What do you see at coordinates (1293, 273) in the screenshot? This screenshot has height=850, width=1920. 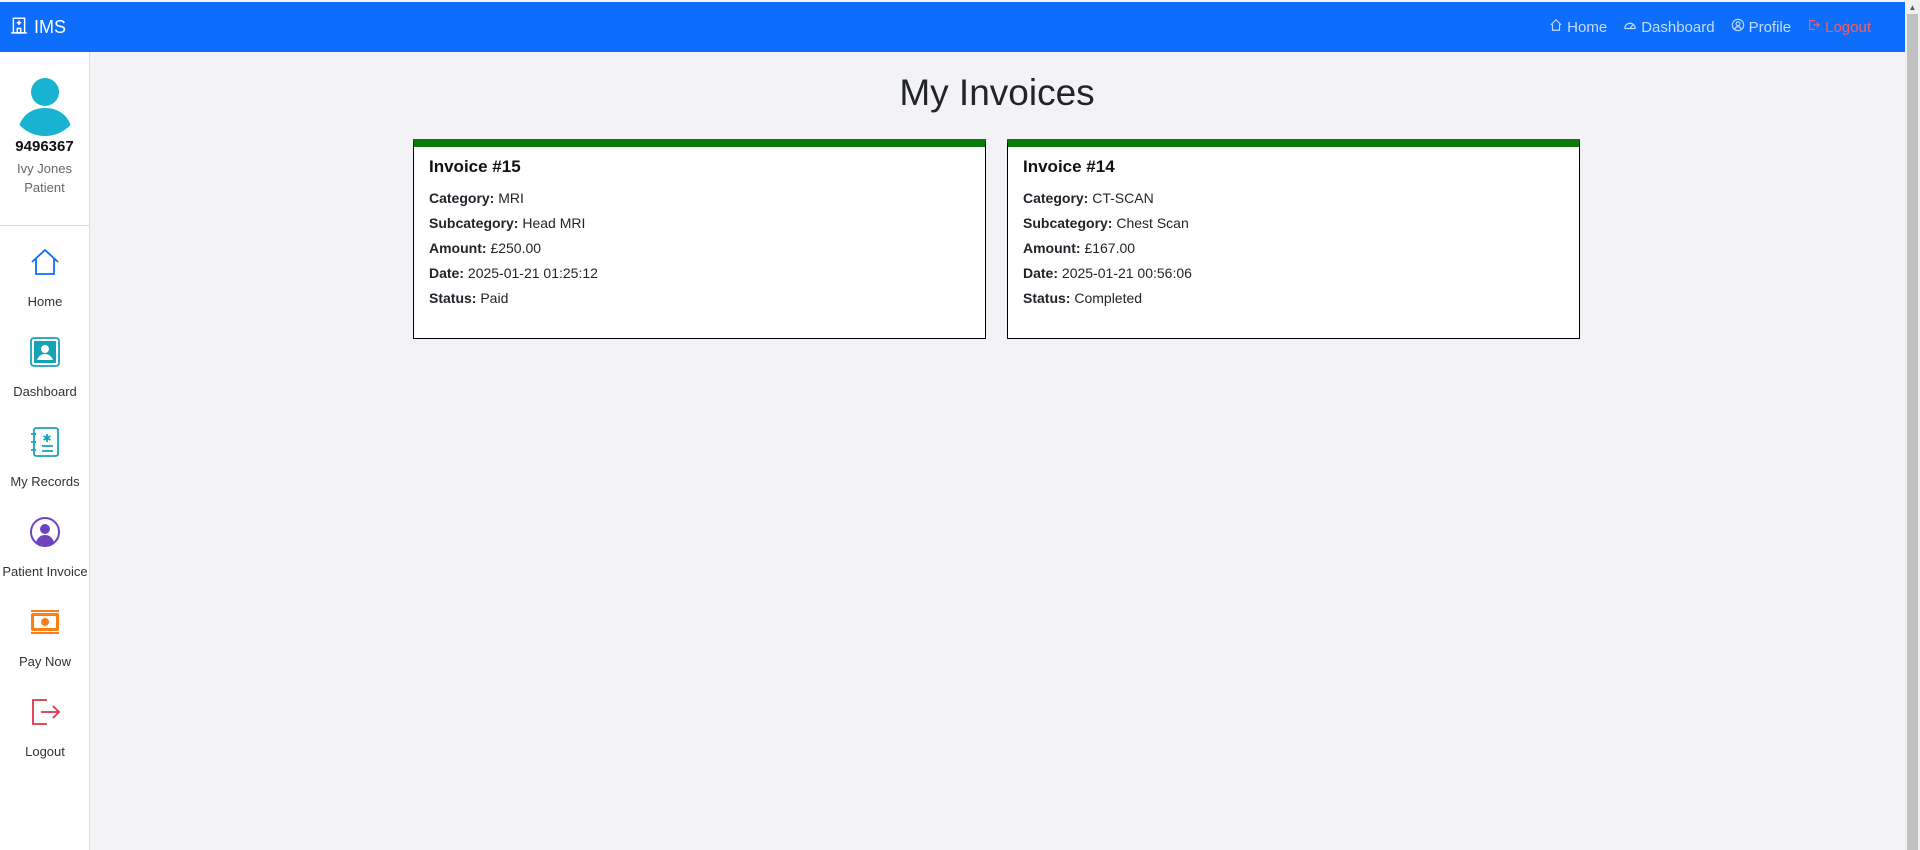 I see `invoice-date-row: Date: 2025-01-21 00:56:06` at bounding box center [1293, 273].